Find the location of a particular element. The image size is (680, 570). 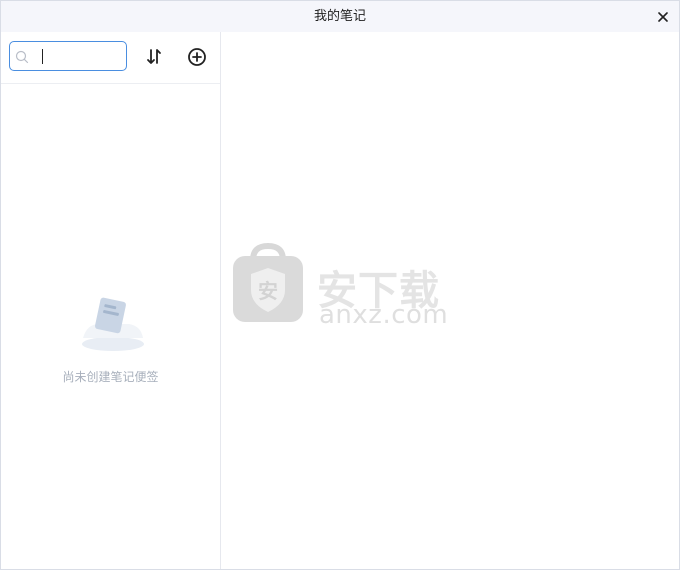

sort-icon is located at coordinates (154, 56).